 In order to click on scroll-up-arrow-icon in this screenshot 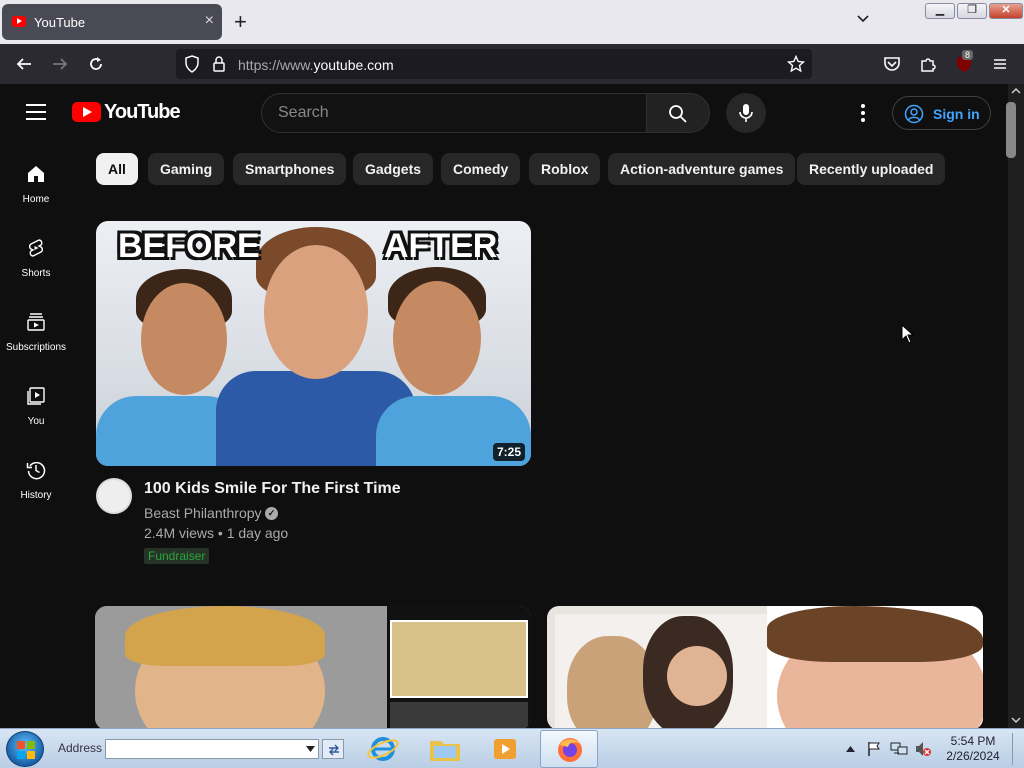, I will do `click(1016, 91)`.